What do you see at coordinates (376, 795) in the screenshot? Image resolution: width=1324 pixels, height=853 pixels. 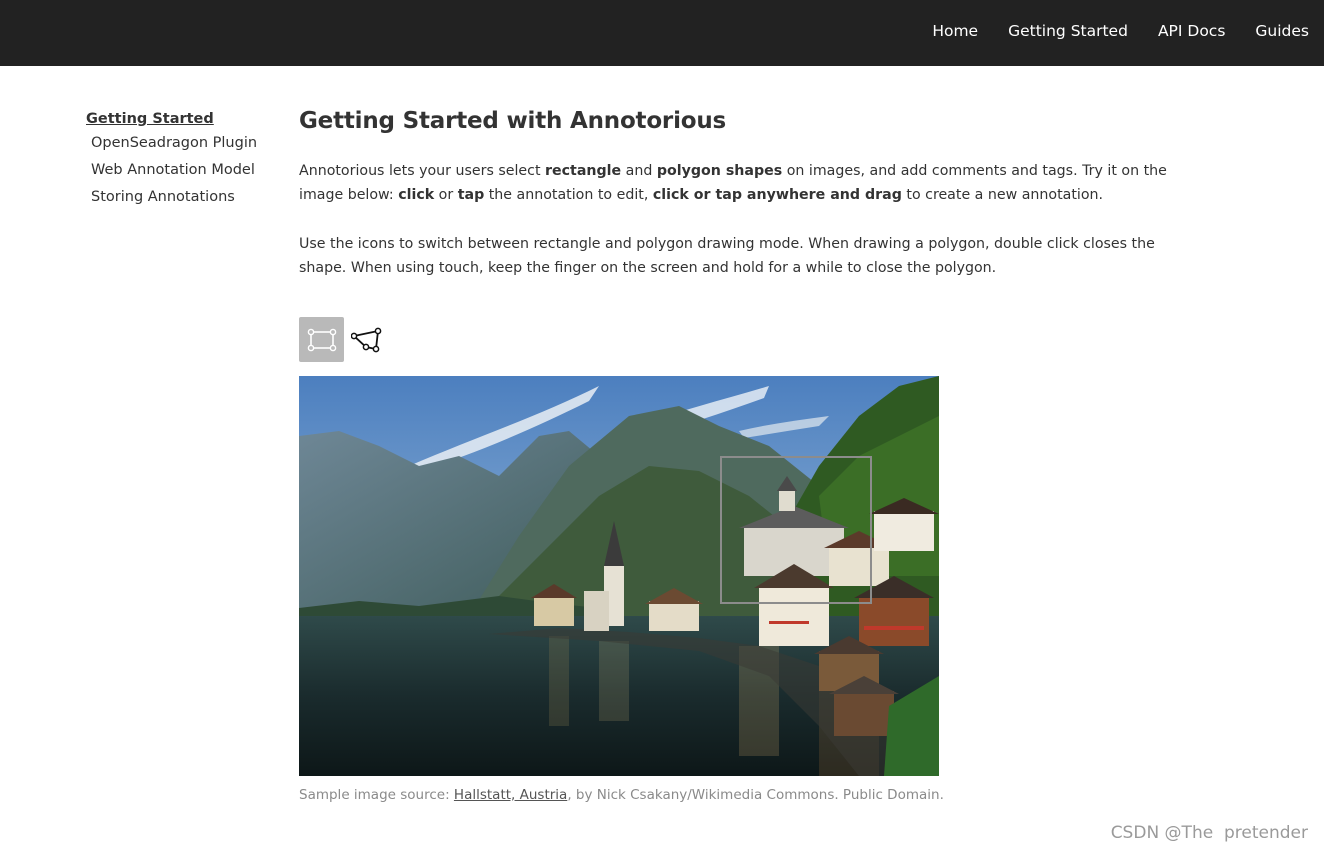 I see `caption-prefix: Sample image source:` at bounding box center [376, 795].